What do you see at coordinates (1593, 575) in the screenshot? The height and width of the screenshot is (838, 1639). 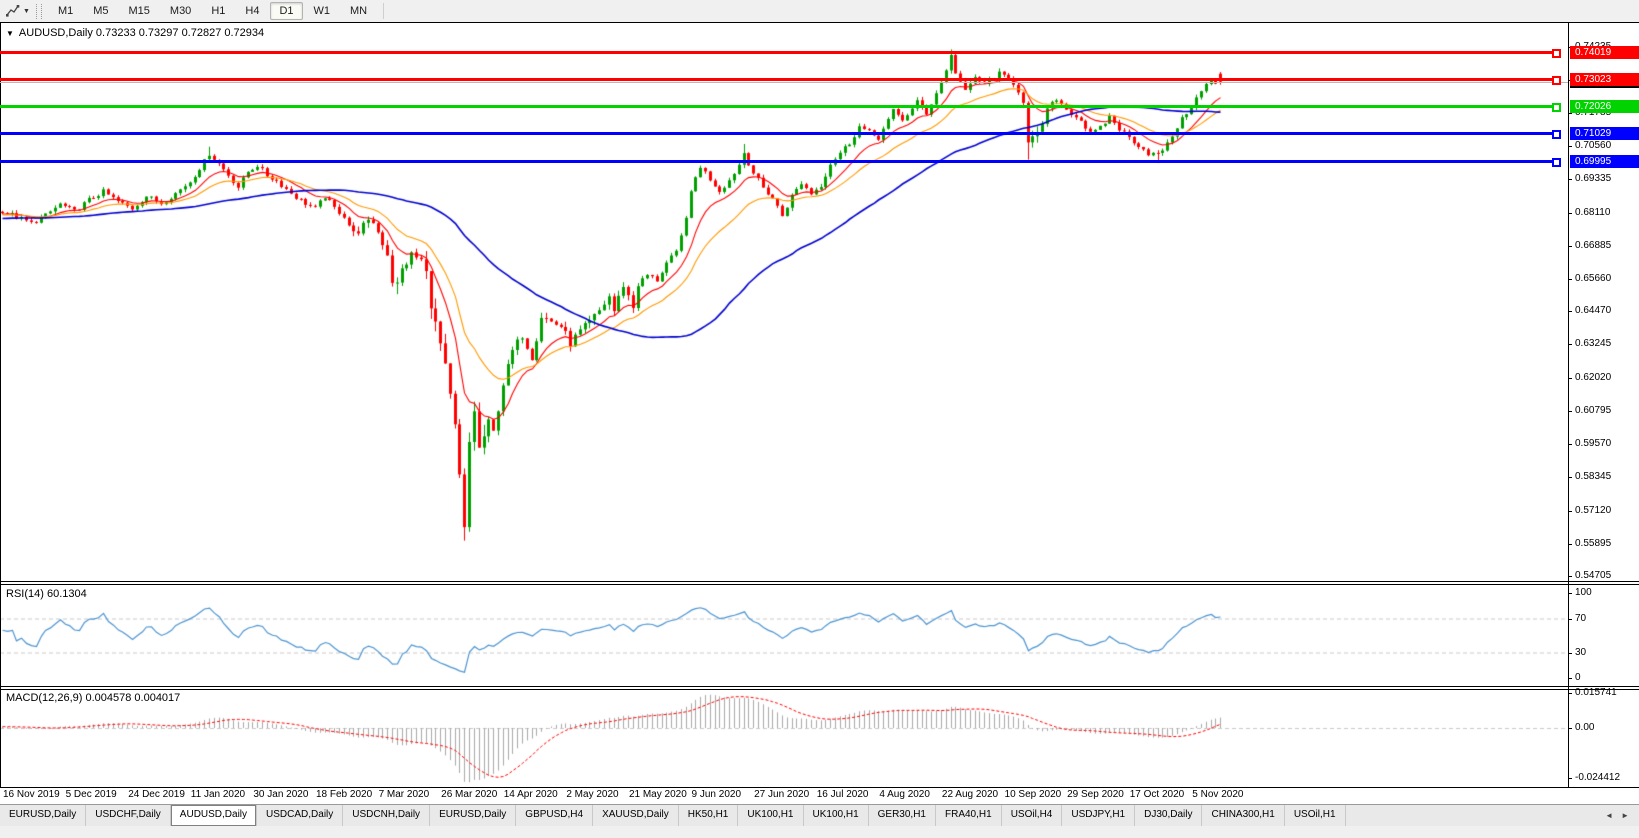 I see `y-axis-tick-label: 0.54705` at bounding box center [1593, 575].